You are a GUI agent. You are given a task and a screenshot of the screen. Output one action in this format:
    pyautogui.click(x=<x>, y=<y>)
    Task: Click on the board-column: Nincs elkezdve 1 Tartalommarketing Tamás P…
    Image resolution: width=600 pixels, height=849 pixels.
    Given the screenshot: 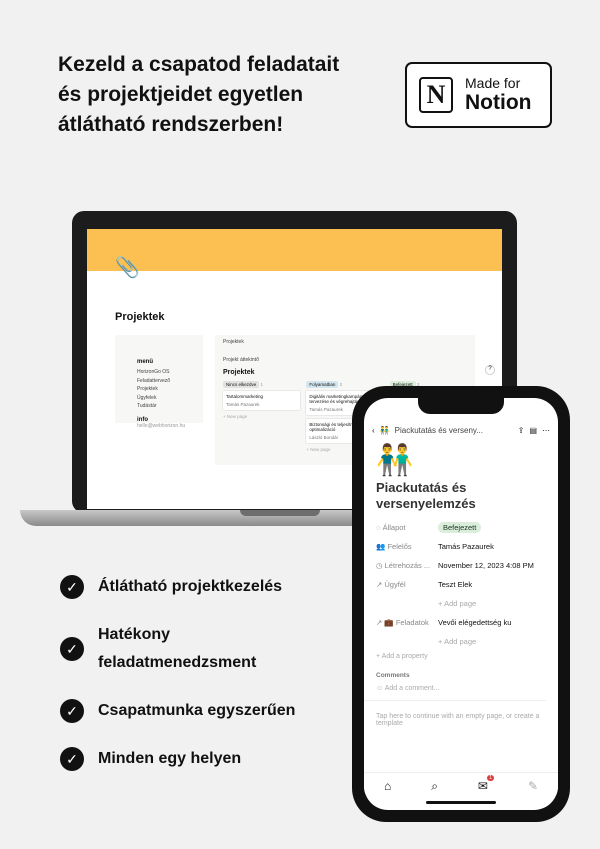 What is the action you would take?
    pyautogui.click(x=262, y=416)
    